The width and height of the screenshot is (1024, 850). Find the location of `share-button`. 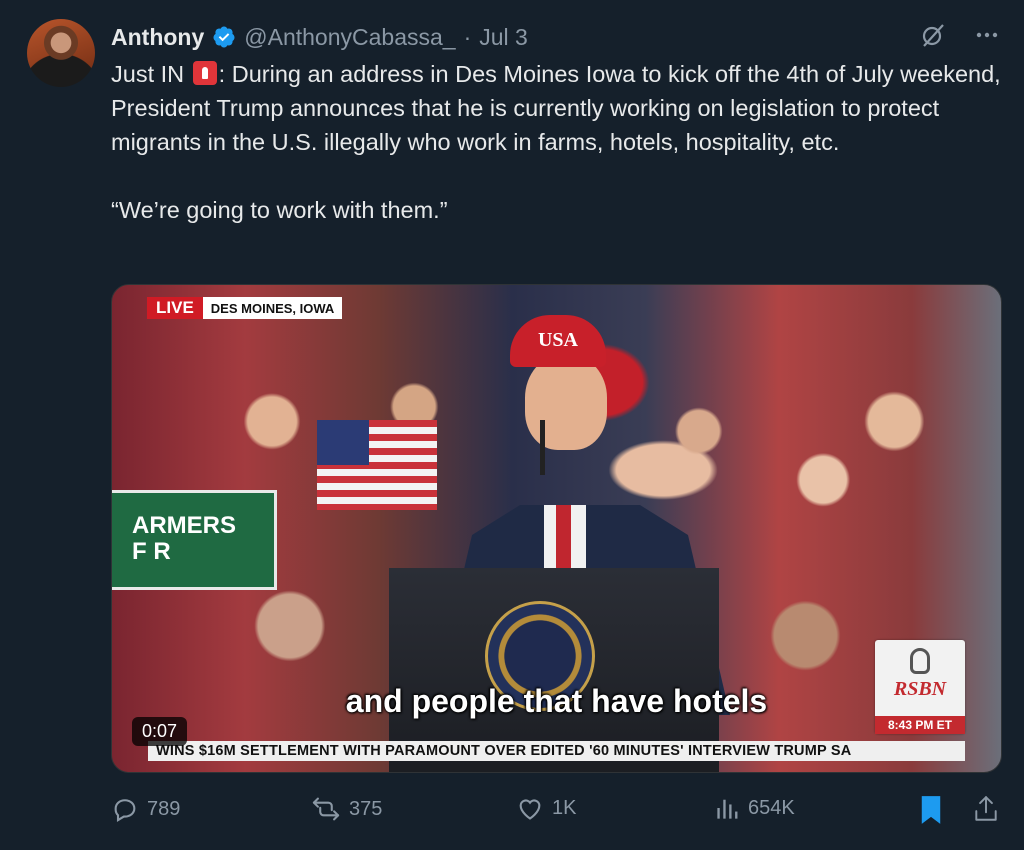

share-button is located at coordinates (986, 809).